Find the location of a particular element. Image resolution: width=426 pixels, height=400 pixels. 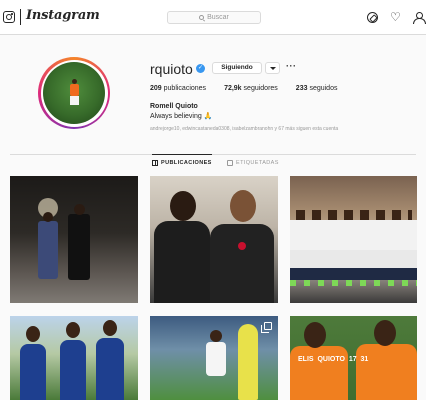

profile-full-name: Romell Quioto is located at coordinates (174, 106).